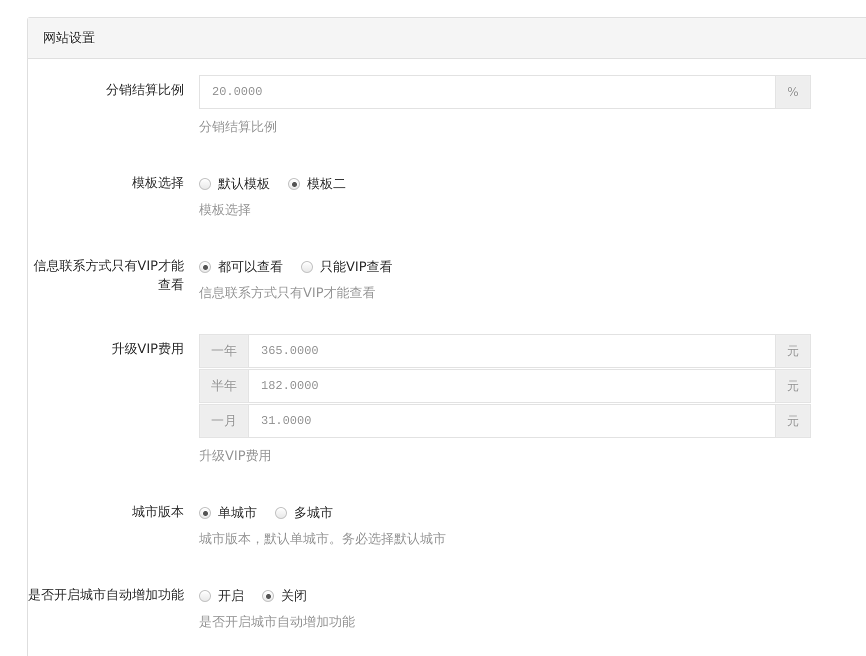  What do you see at coordinates (158, 513) in the screenshot?
I see `field-label: 城市版本` at bounding box center [158, 513].